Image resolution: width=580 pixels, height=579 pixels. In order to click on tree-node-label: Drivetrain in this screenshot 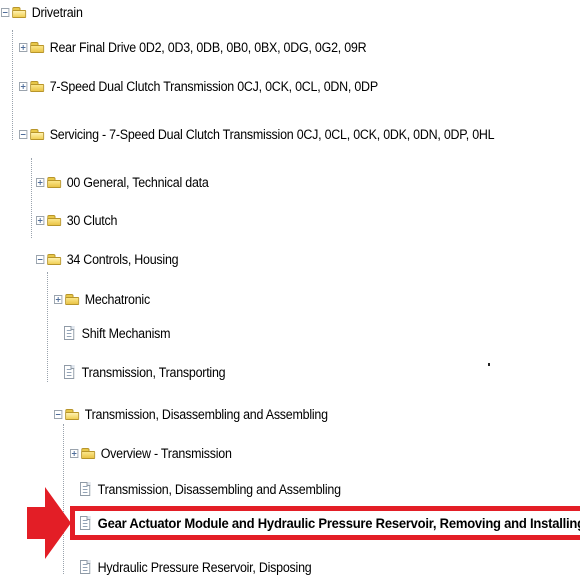, I will do `click(57, 12)`.